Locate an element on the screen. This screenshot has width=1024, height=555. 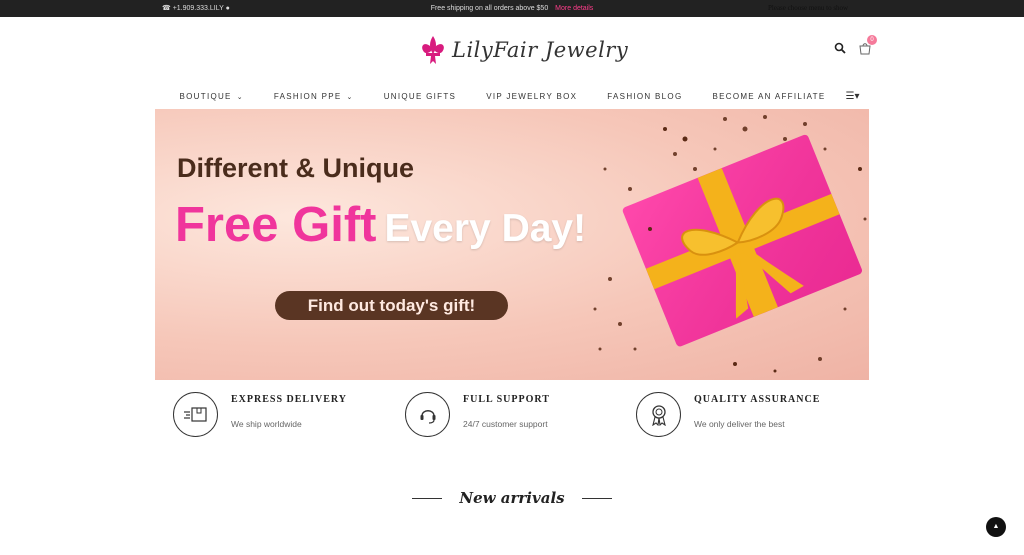
nav-item-vip-jewelry-box: VIP JEWELRY BOX is located at coordinates (531, 96).